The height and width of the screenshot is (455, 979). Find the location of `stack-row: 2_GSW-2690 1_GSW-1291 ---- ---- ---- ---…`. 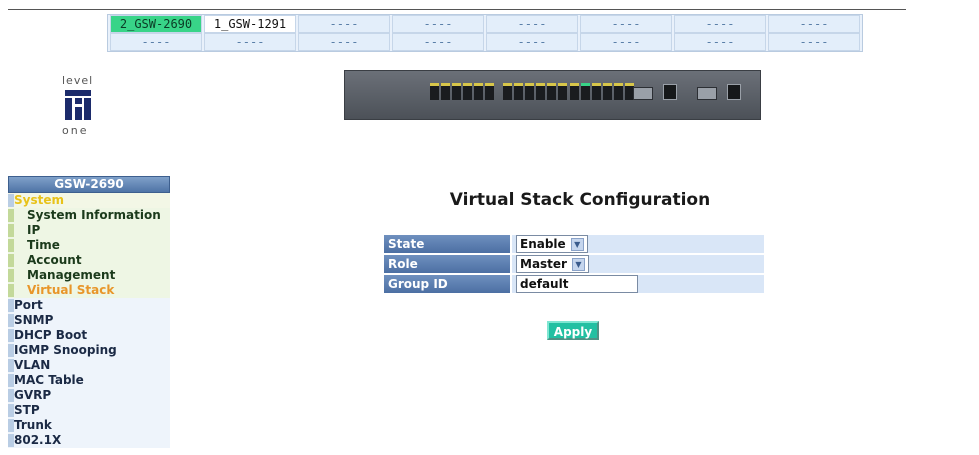

stack-row: 2_GSW-2690 1_GSW-1291 ---- ---- ---- ---… is located at coordinates (485, 24).